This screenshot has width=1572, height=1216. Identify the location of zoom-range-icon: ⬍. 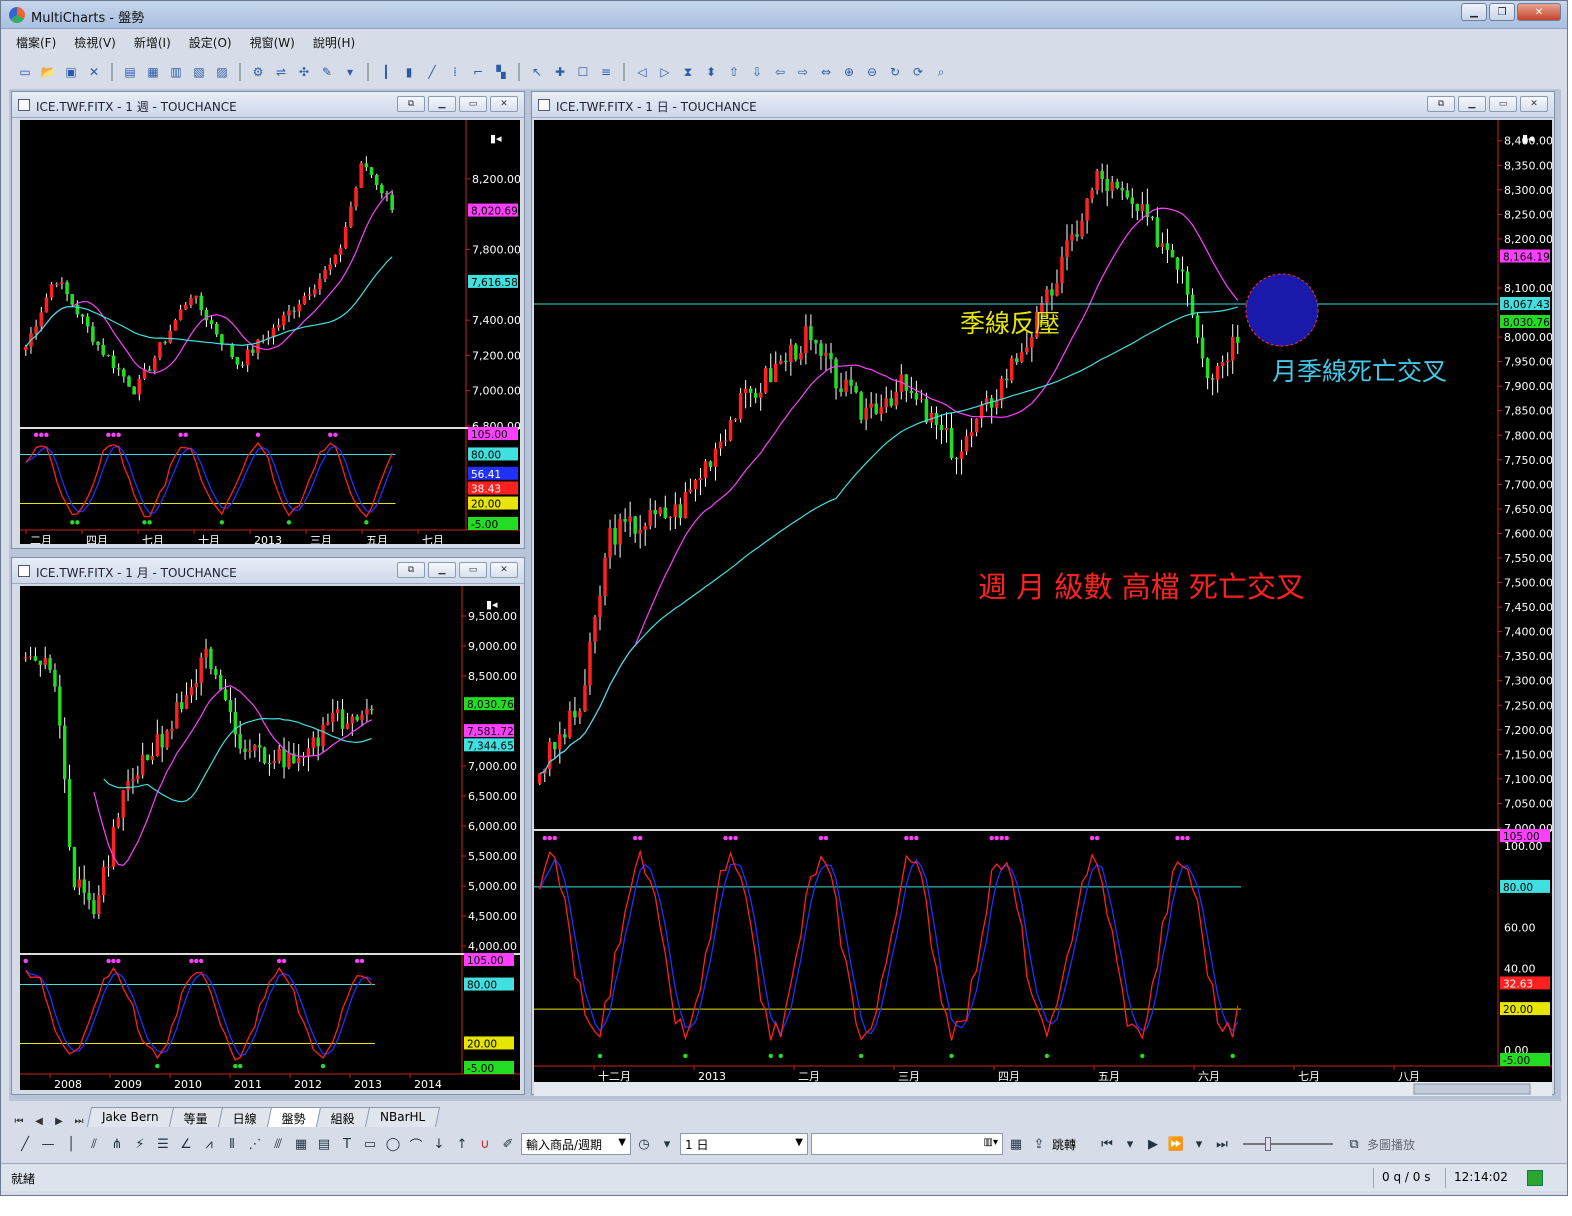
(711, 72).